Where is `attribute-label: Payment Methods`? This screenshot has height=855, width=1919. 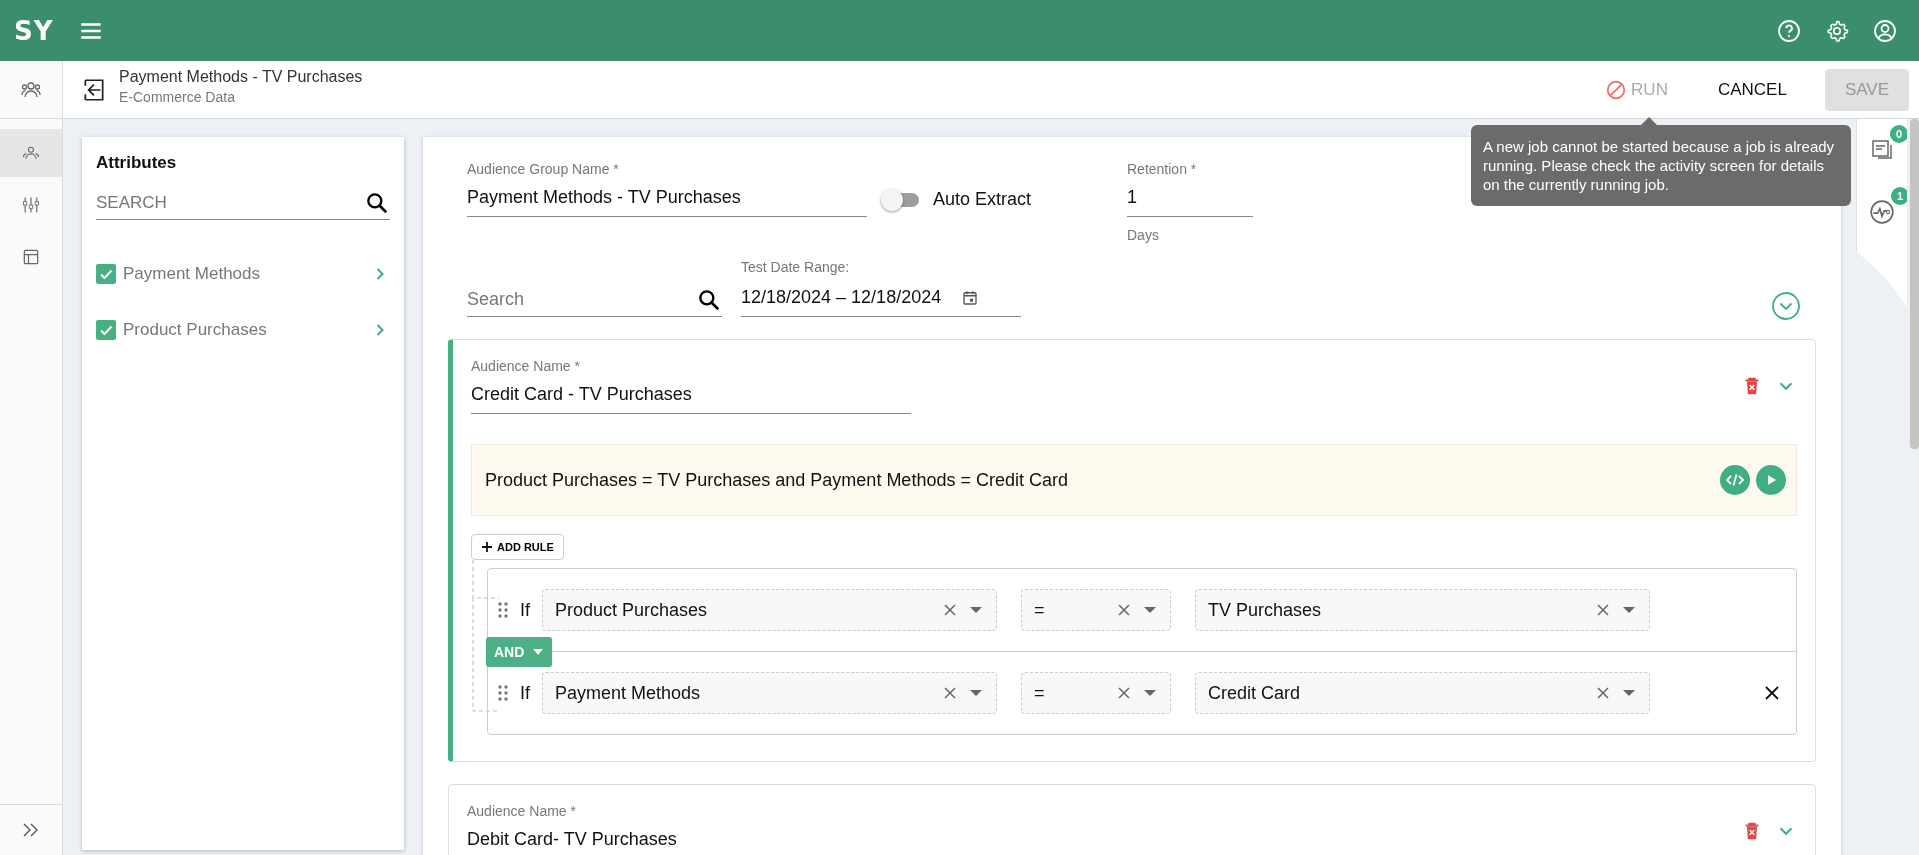
attribute-label: Payment Methods is located at coordinates (192, 274).